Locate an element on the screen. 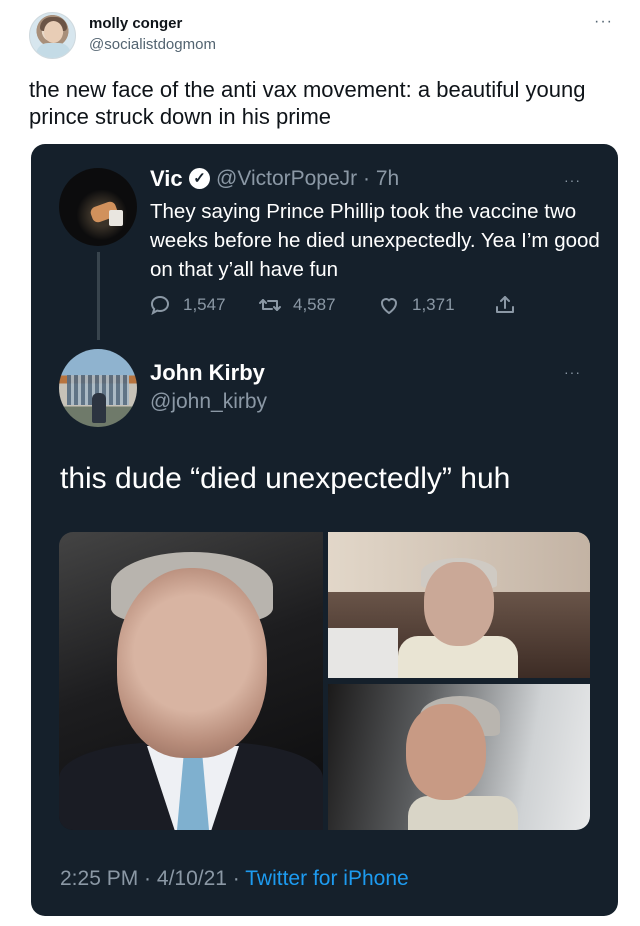  tweet-timestamp: 2:25 PM · 4/10/21 · Twitter for iPhone is located at coordinates (234, 879).